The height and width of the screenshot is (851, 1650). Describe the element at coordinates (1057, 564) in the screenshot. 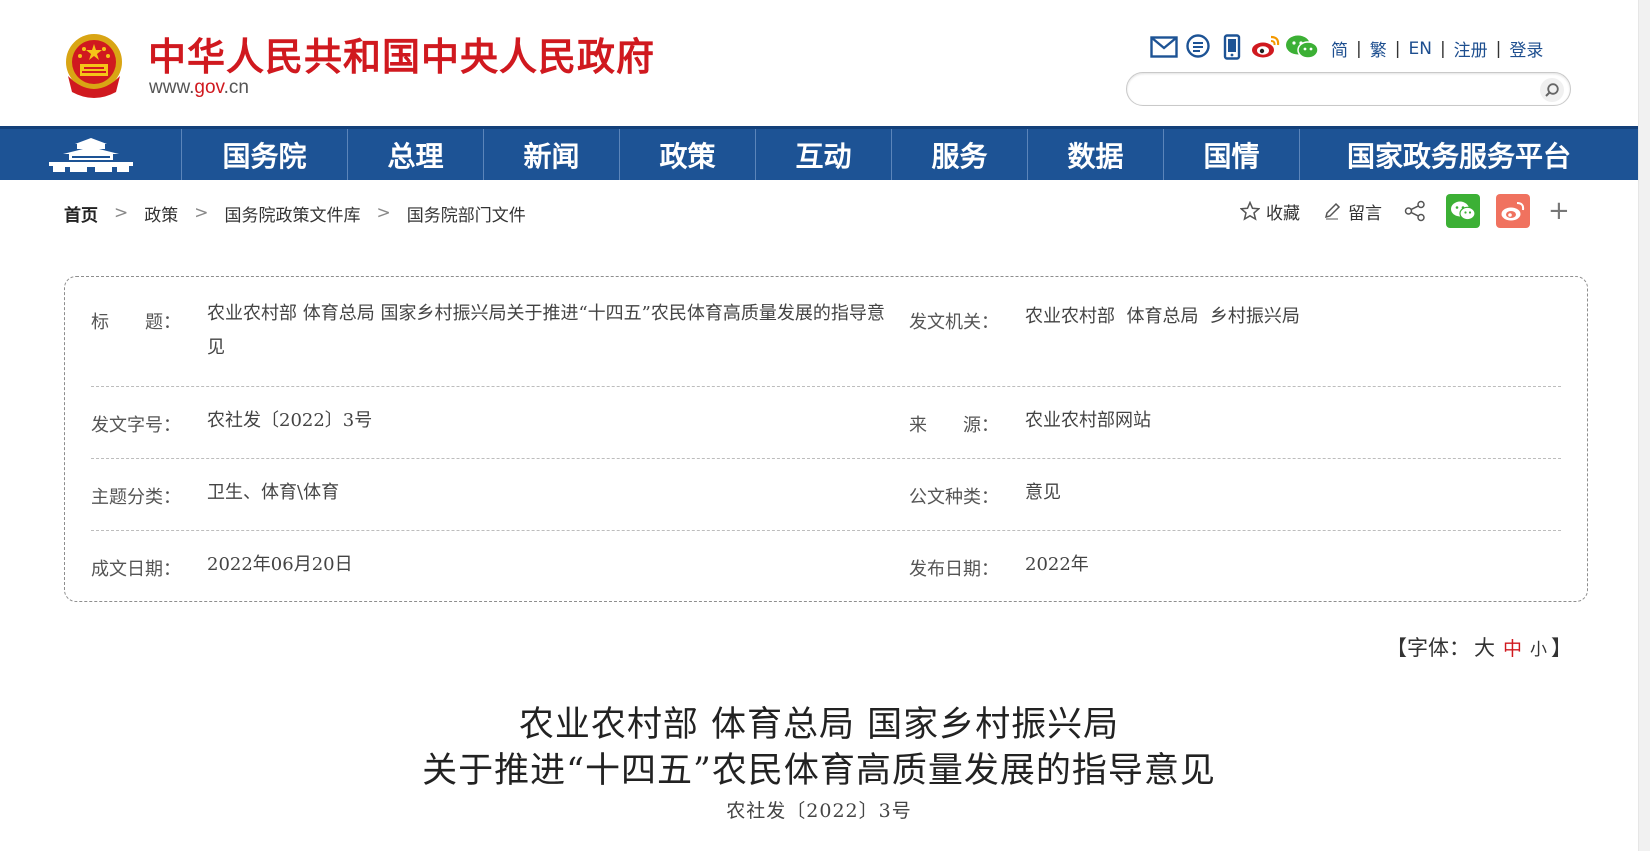

I see `published-date-value: 2022年` at that location.